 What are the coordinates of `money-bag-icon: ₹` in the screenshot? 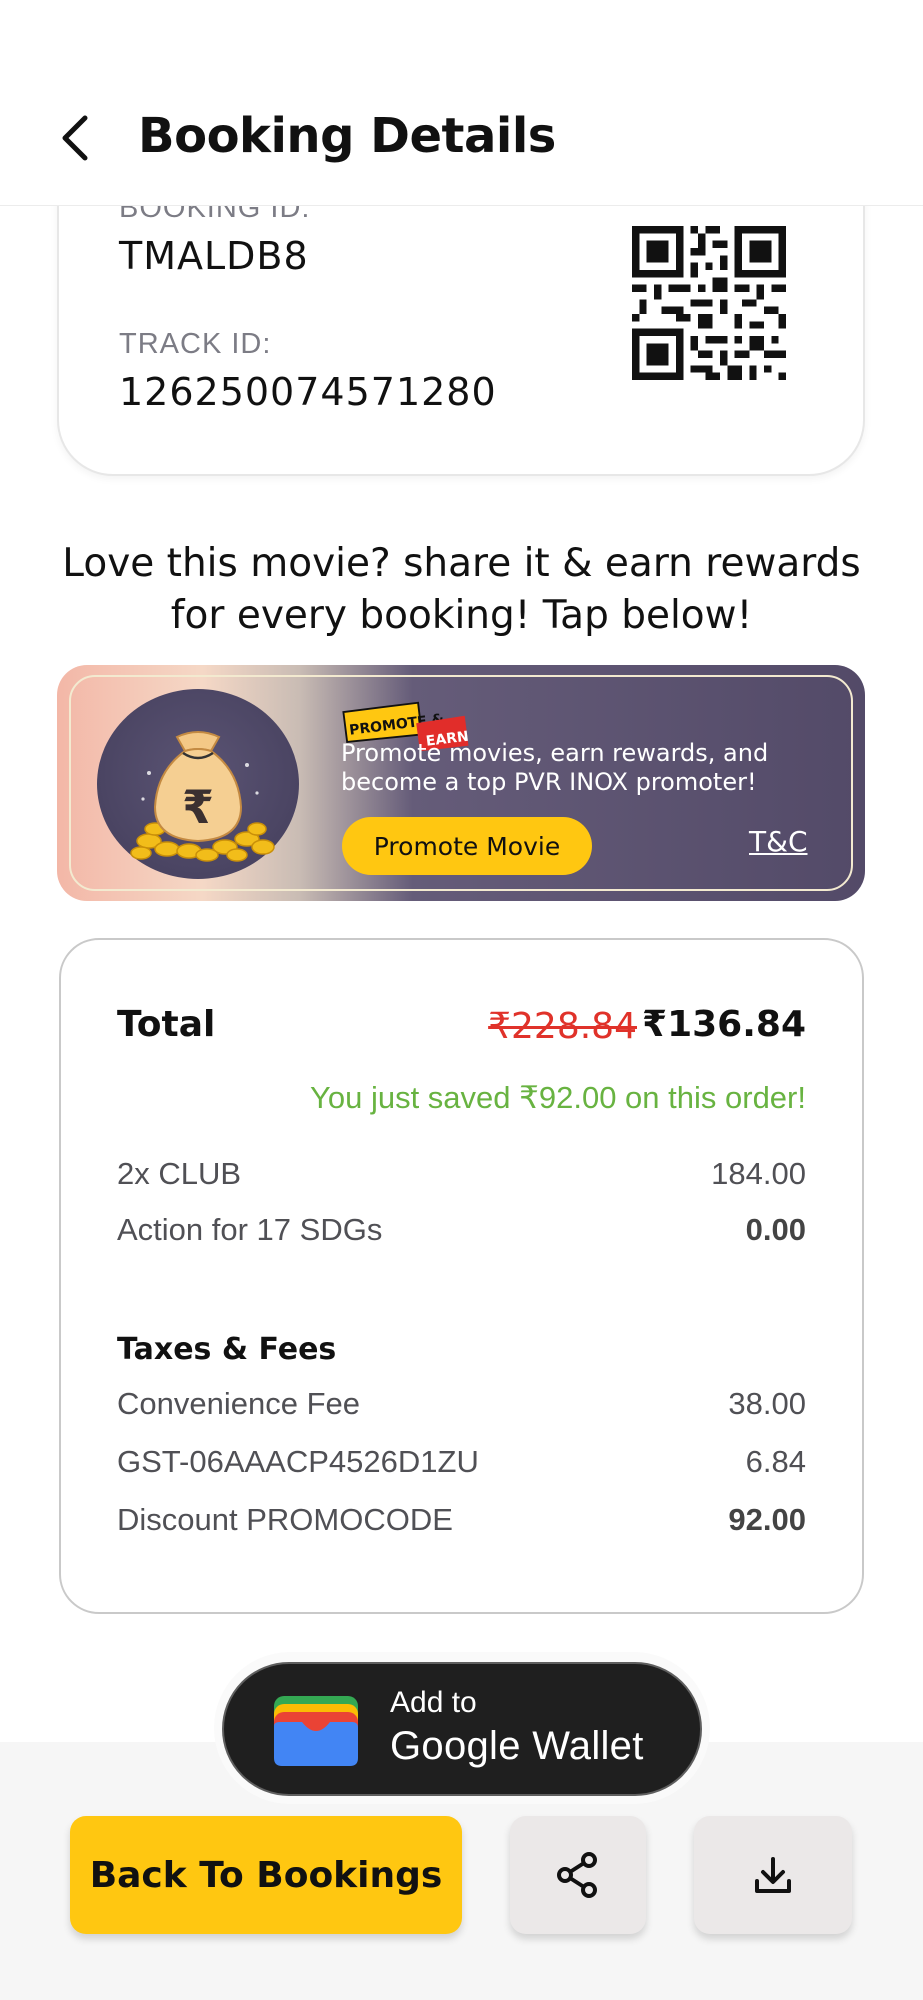 It's located at (198, 784).